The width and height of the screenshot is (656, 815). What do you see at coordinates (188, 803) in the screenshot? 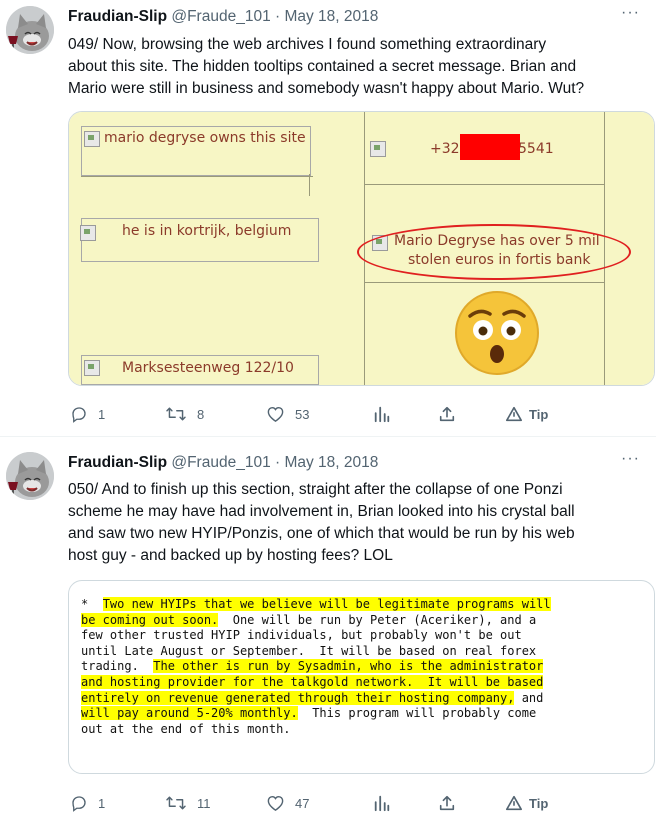
I see `retweet-button: 11` at bounding box center [188, 803].